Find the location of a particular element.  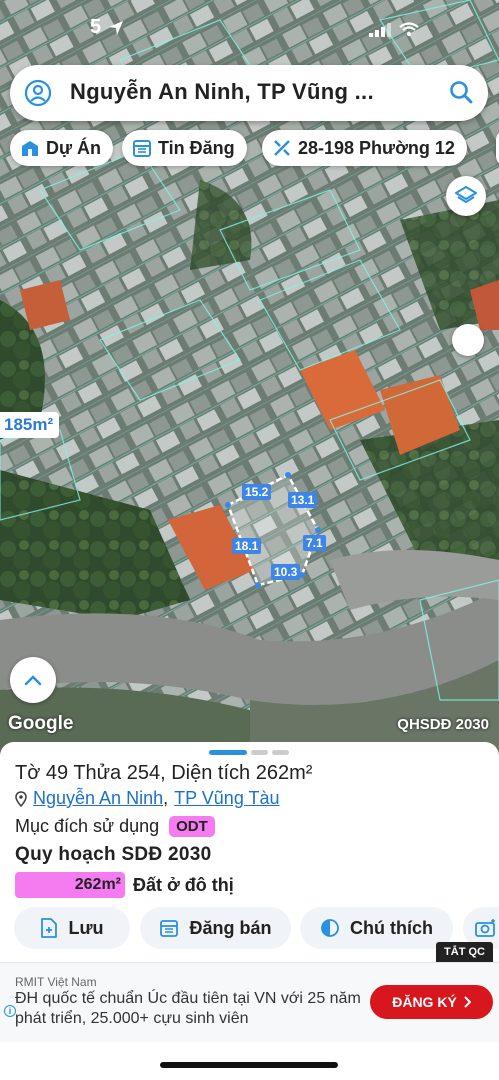

land-use-purpose: Mục đích sử dụng ODT is located at coordinates (115, 826).